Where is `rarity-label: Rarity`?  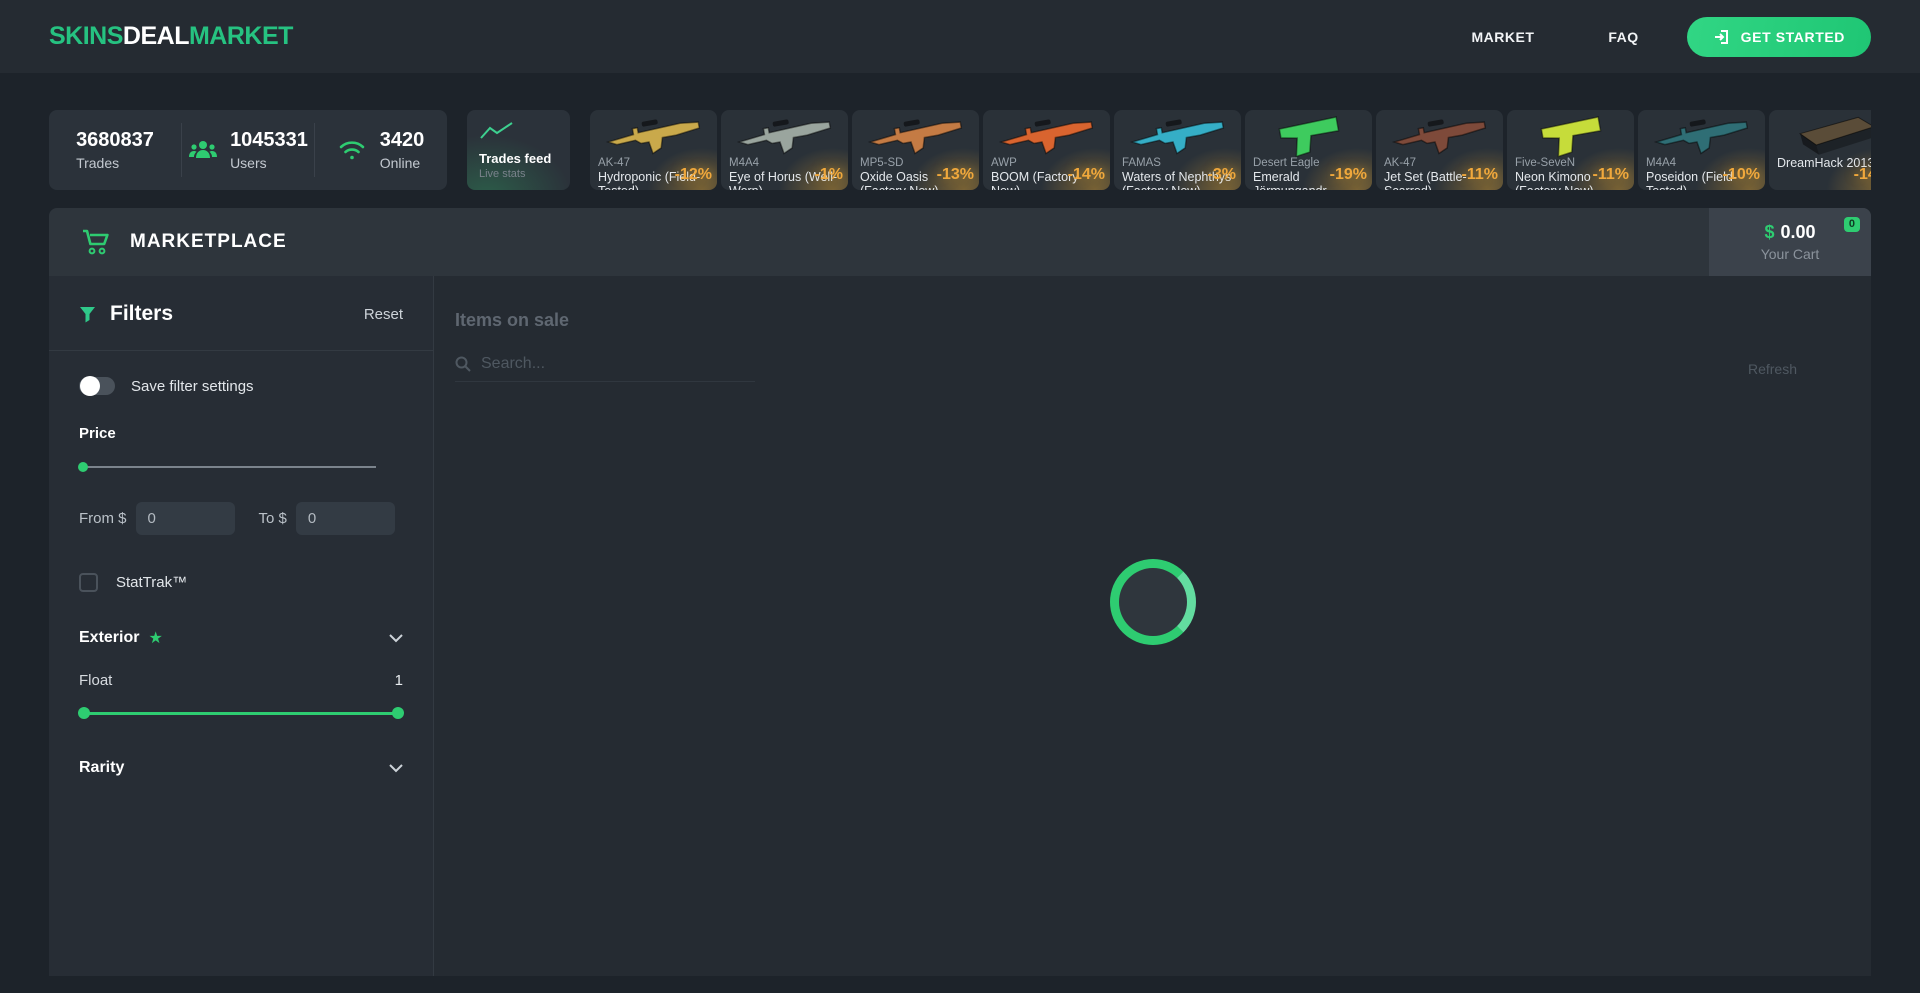
rarity-label: Rarity is located at coordinates (102, 767).